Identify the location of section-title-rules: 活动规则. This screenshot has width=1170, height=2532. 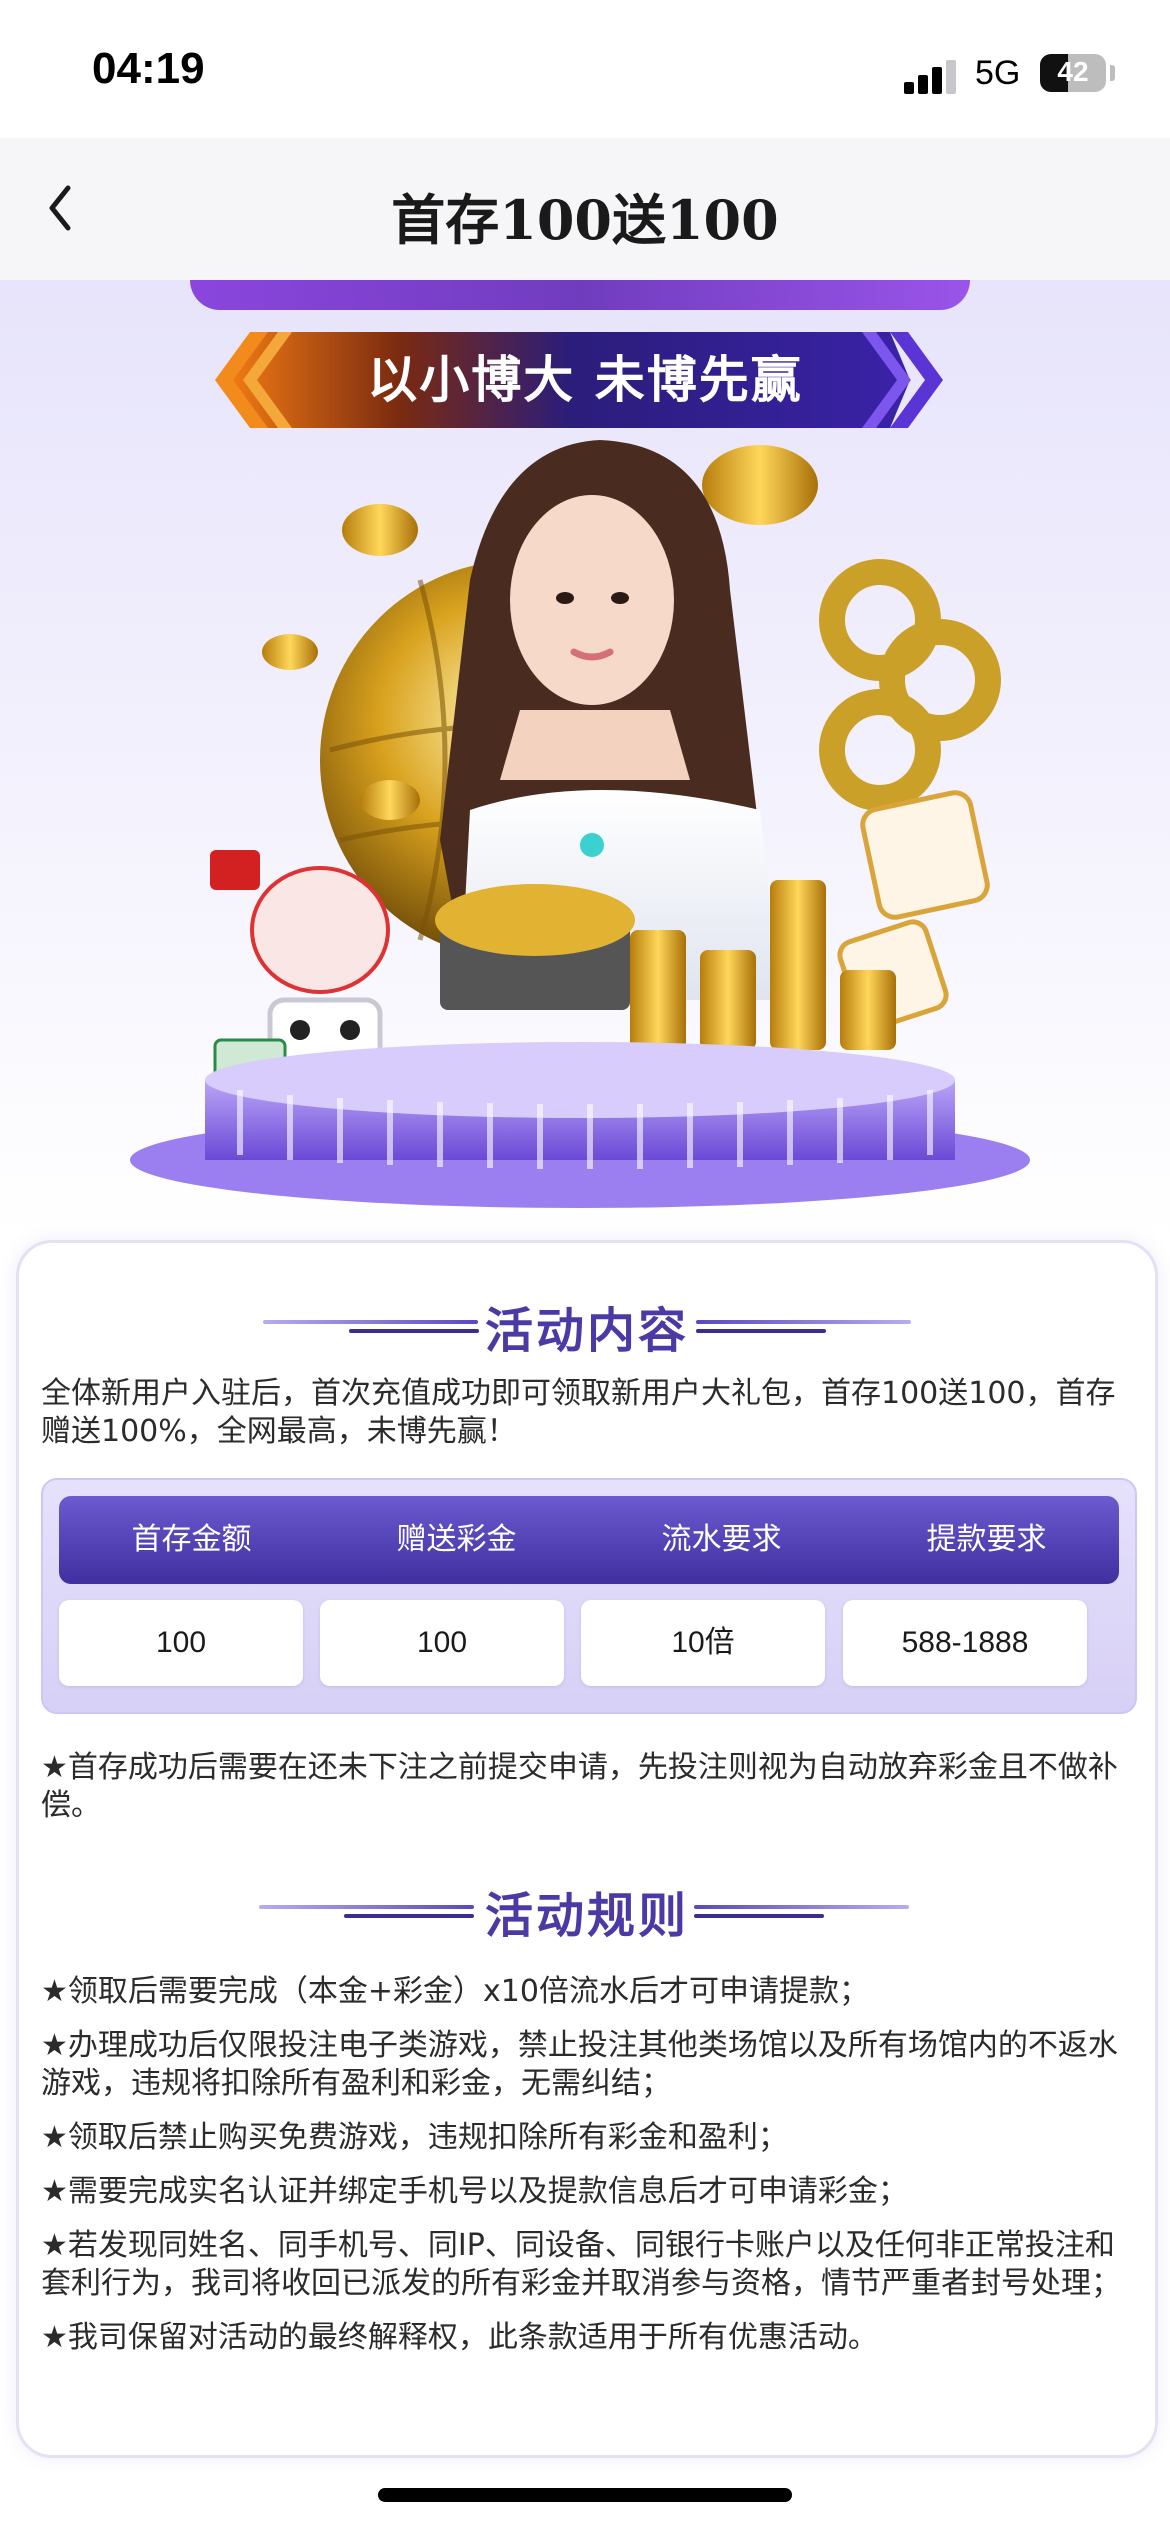
(586, 1916).